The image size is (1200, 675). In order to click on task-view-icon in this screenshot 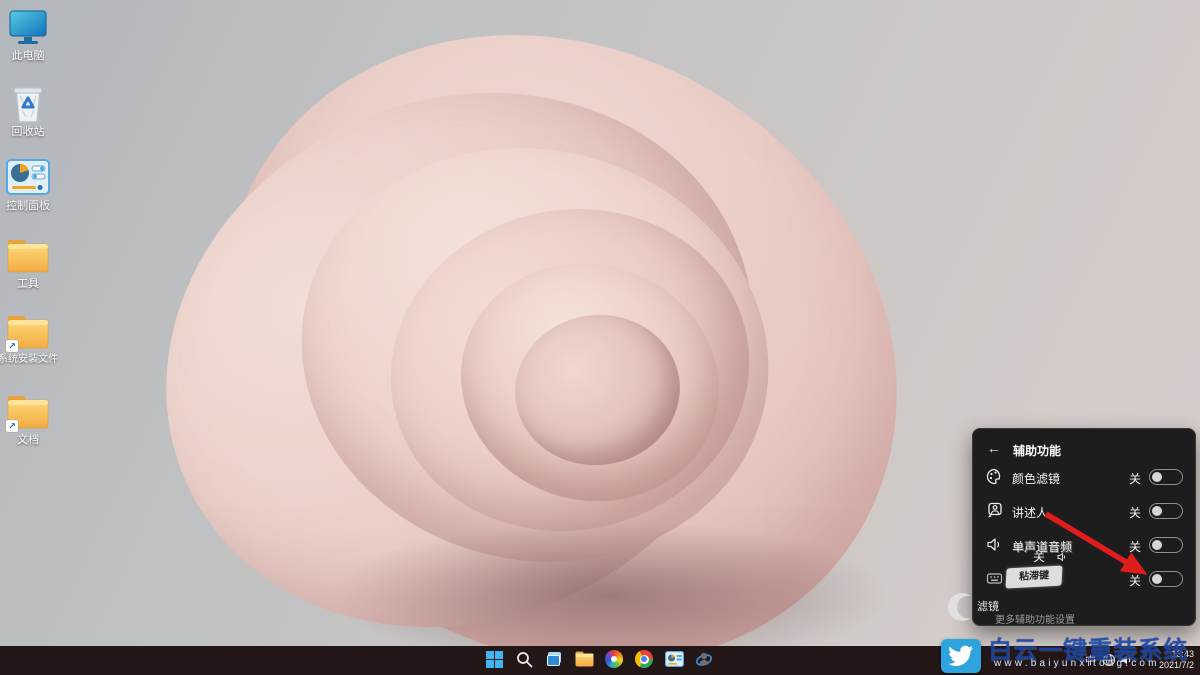, I will do `click(554, 659)`.